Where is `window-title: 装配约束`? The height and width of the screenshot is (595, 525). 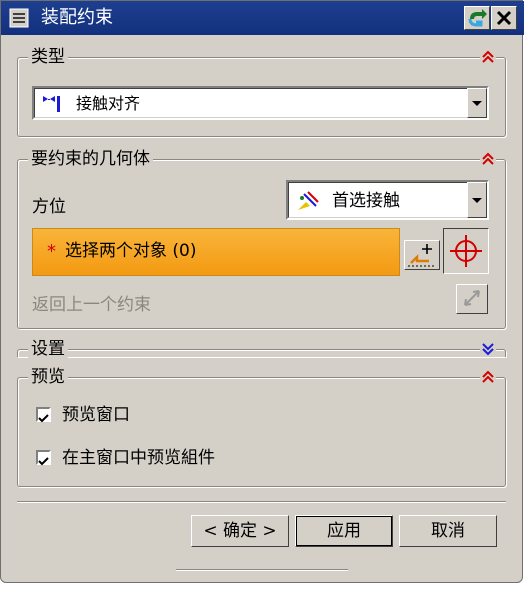
window-title: 装配约束 is located at coordinates (77, 17).